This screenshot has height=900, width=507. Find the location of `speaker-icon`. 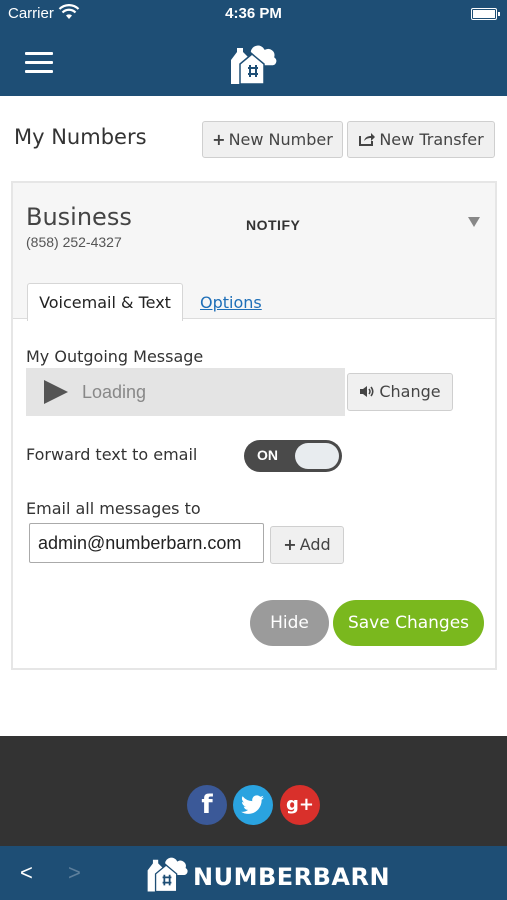

speaker-icon is located at coordinates (367, 391).